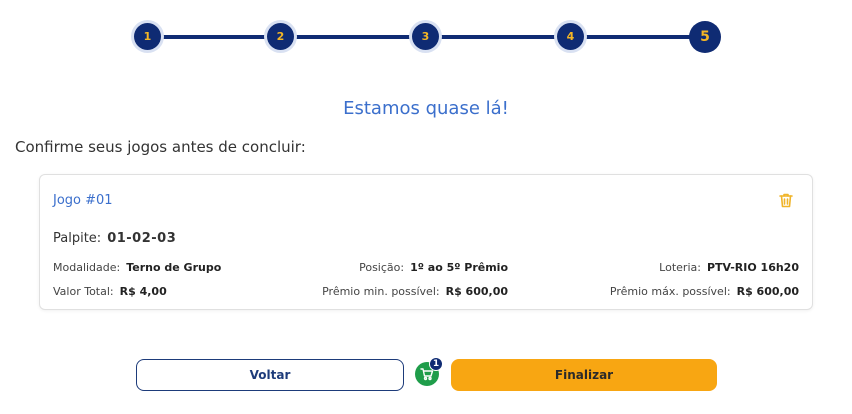 The width and height of the screenshot is (852, 414). I want to click on valor-total: Valor Total: R$ 4,00, so click(110, 291).